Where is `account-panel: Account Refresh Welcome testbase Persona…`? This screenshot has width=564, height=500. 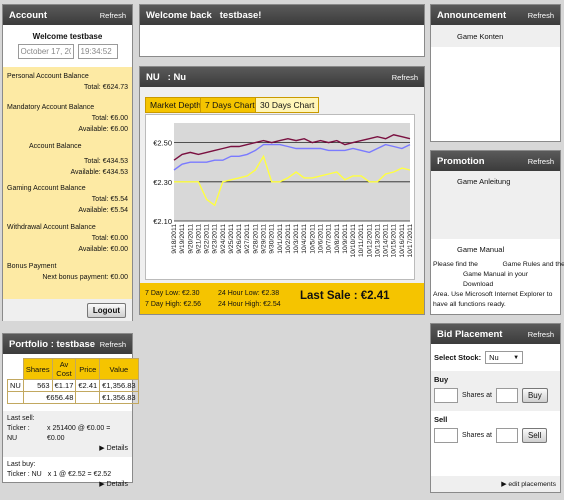 account-panel: Account Refresh Welcome testbase Persona… is located at coordinates (67, 162).